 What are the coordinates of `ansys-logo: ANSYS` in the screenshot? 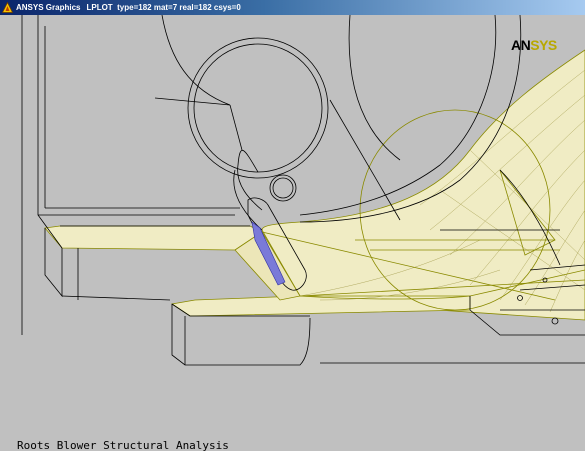 It's located at (534, 45).